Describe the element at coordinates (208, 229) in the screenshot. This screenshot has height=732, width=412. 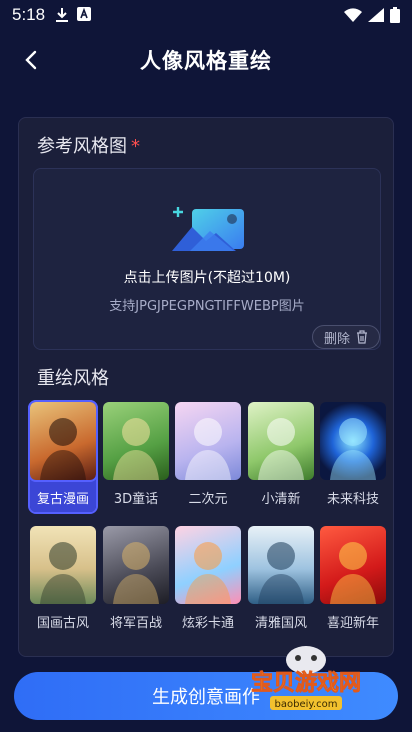
I see `image-upload-icon` at that location.